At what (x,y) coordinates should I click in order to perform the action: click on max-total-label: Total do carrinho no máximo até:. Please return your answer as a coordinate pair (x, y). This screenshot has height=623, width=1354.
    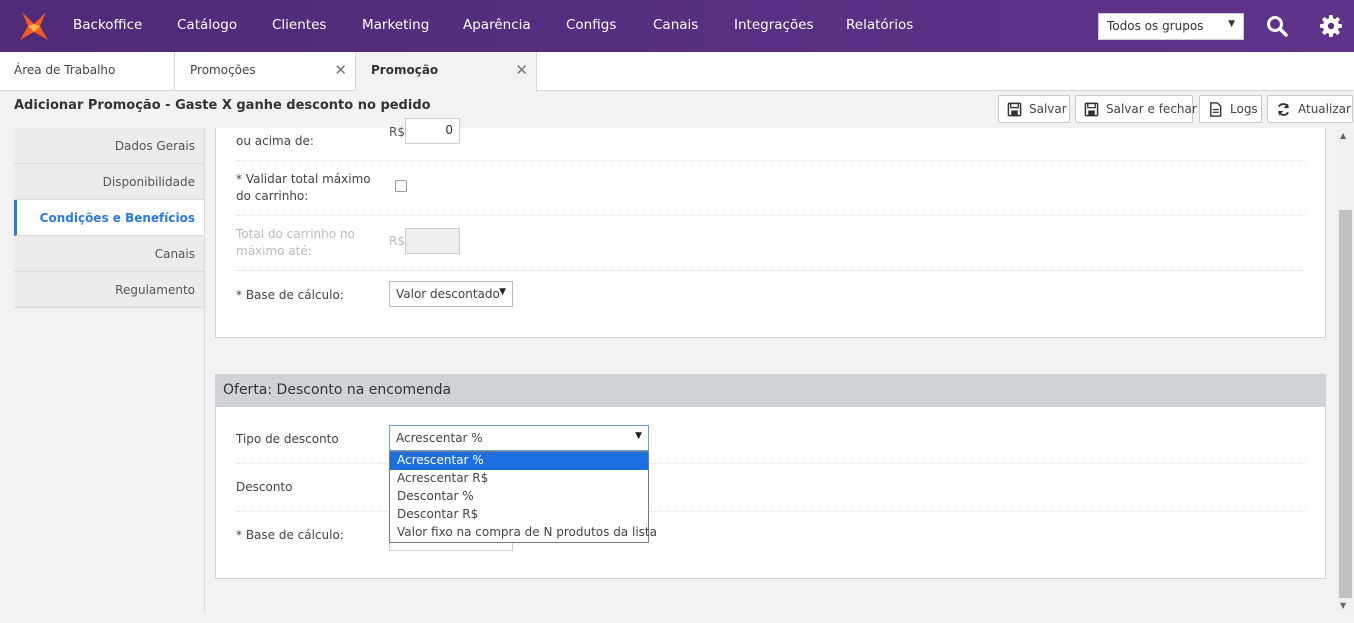
    Looking at the image, I should click on (295, 242).